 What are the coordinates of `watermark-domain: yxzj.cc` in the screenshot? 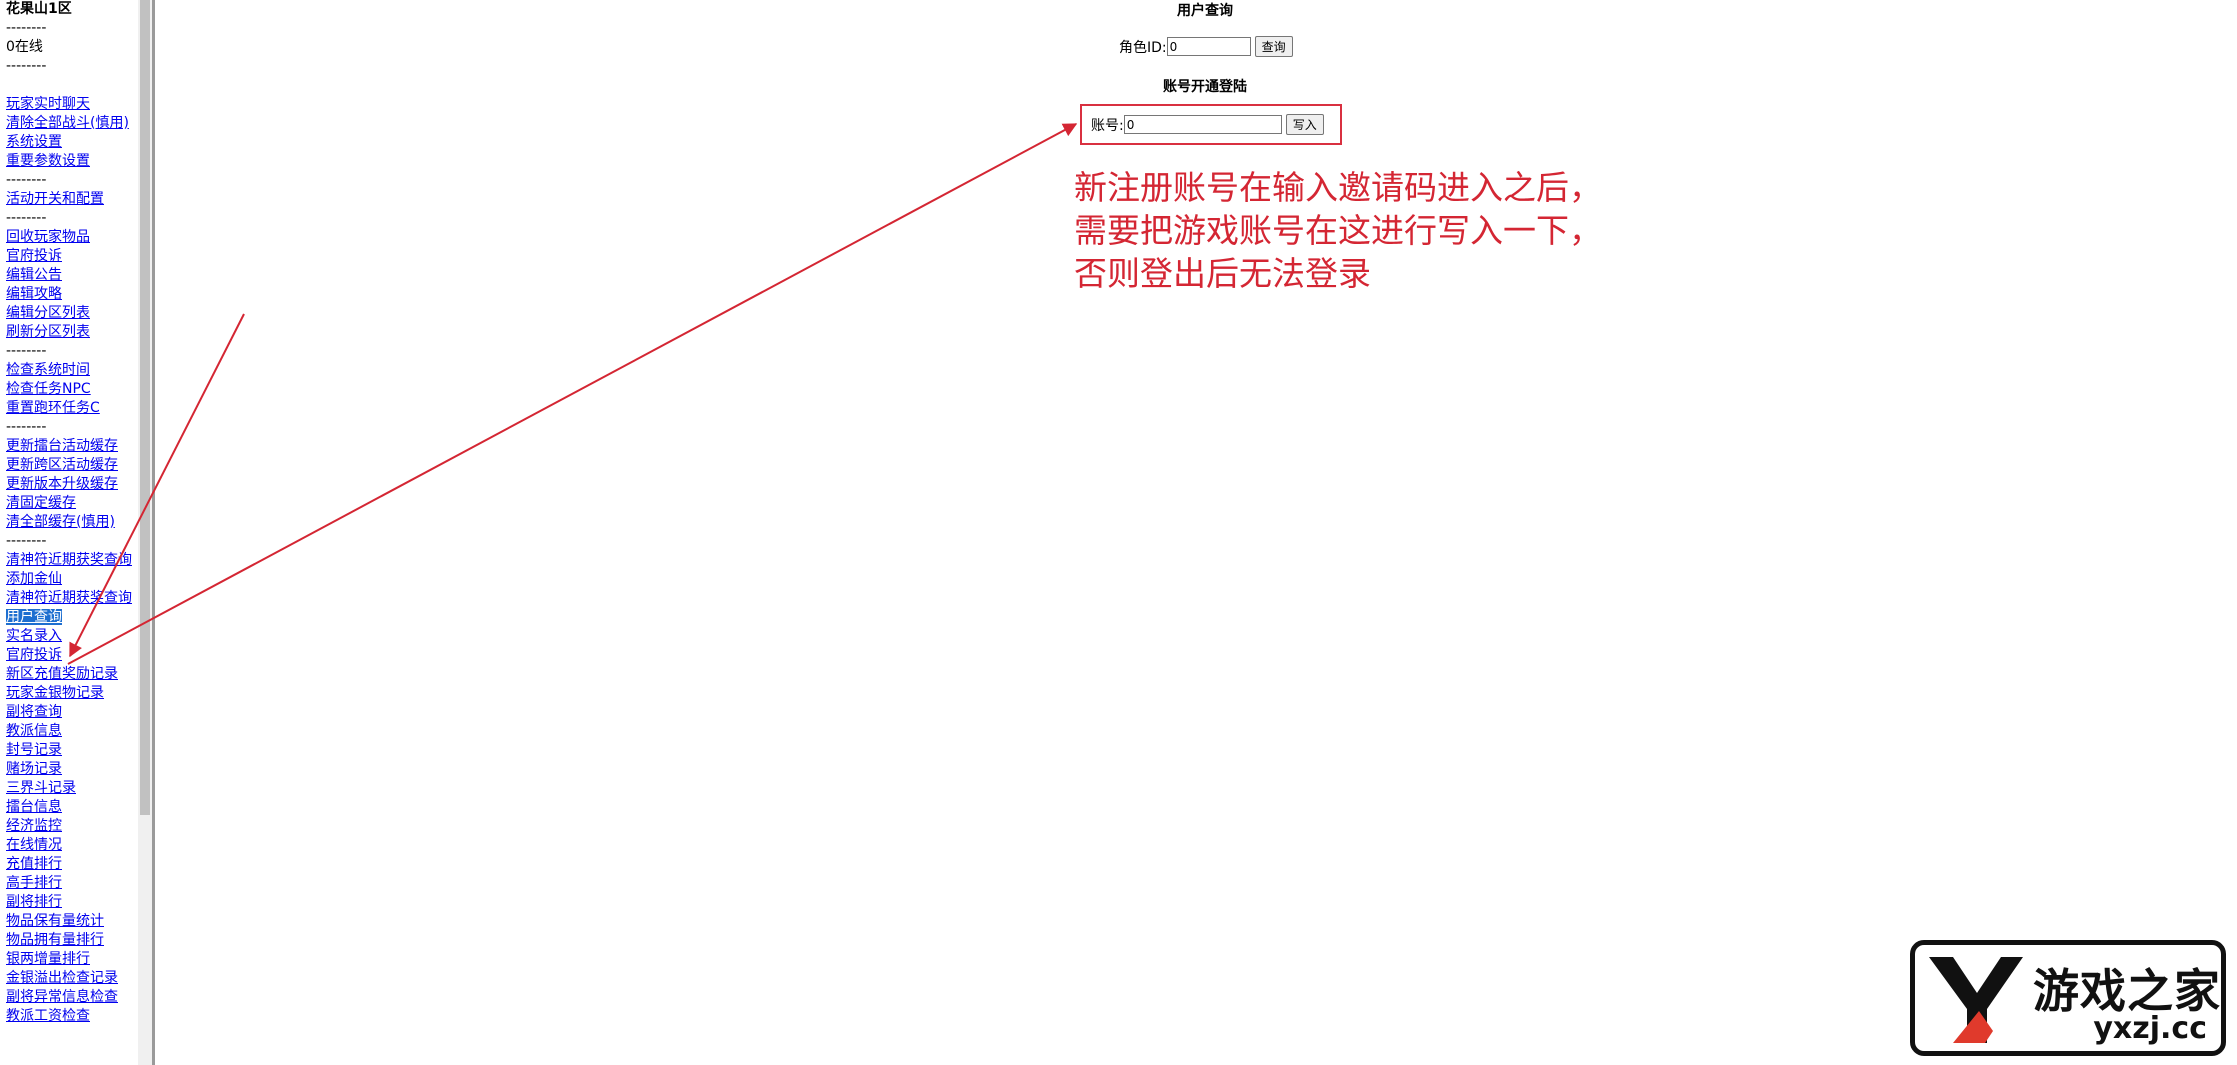 It's located at (2150, 1028).